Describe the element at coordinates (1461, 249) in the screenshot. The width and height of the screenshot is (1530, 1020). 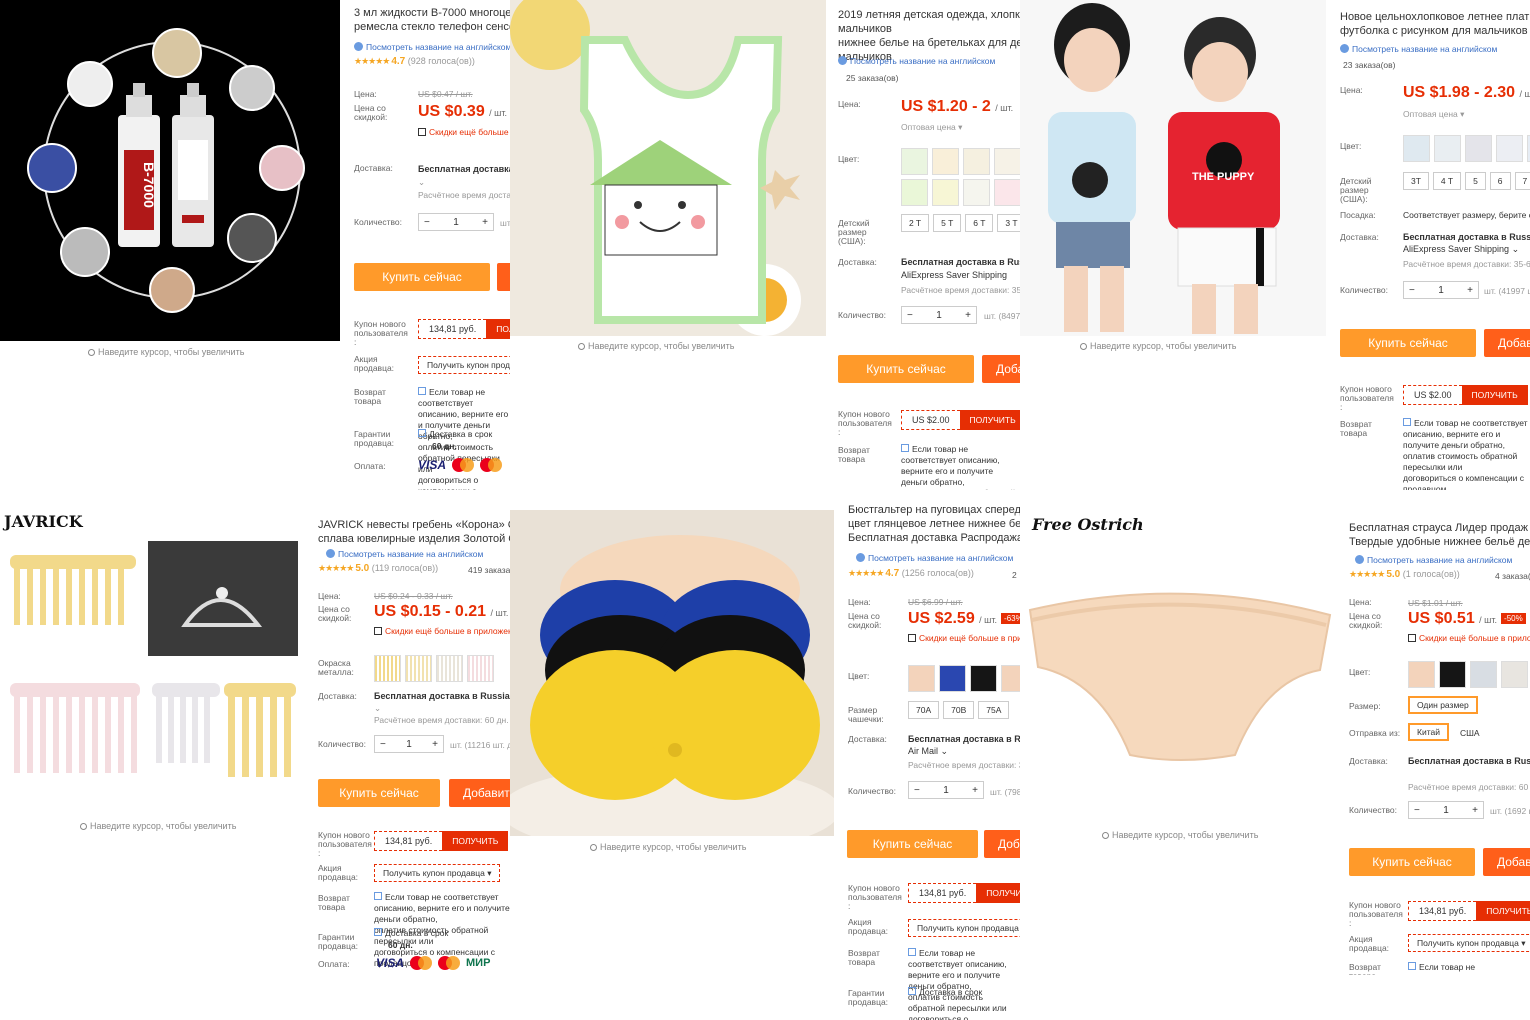
I see `aliexpress-saver: AliExpress Saver Shipping ⌄` at that location.